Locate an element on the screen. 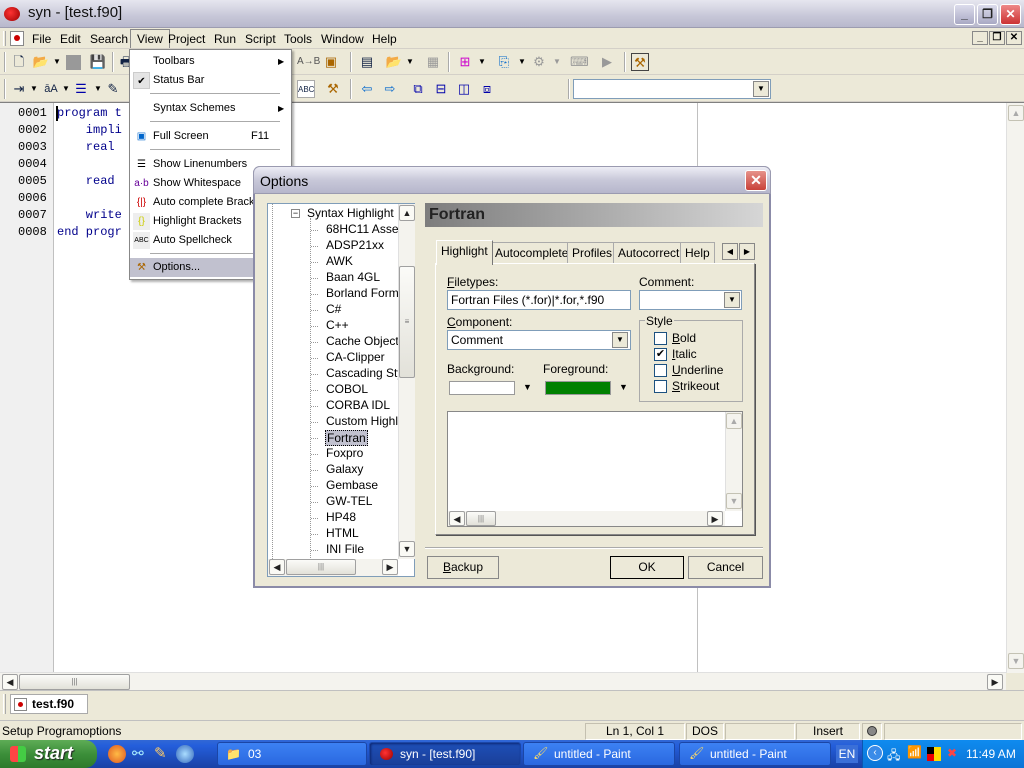 Image resolution: width=1024 pixels, height=768 pixels. tab-scroll-right-icon: ▶ is located at coordinates (747, 251).